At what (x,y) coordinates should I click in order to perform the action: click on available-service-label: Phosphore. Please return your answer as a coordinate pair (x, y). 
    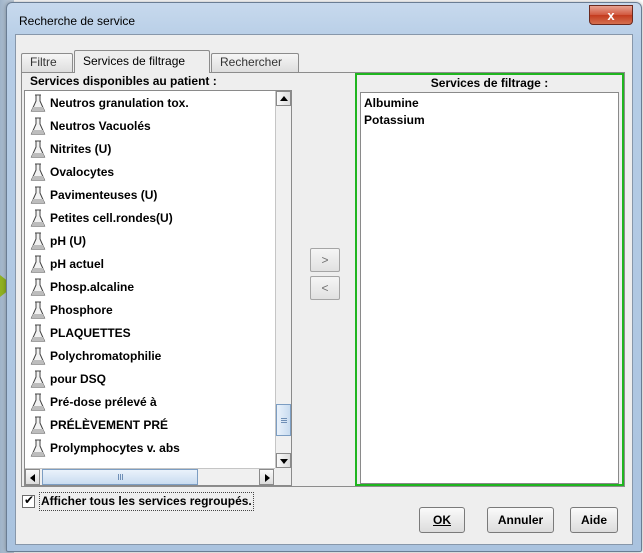
    Looking at the image, I should click on (81, 310).